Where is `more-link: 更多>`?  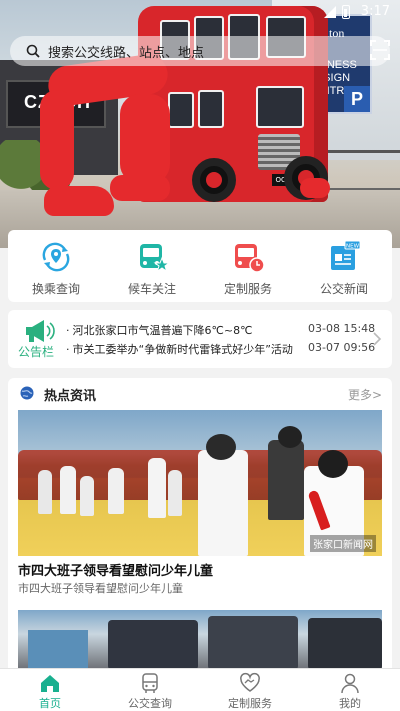 more-link: 更多> is located at coordinates (365, 394).